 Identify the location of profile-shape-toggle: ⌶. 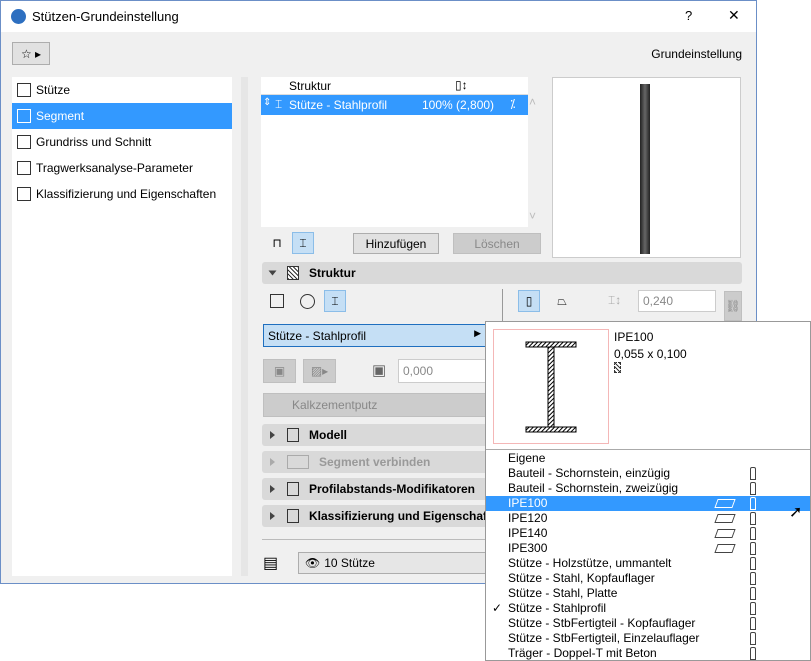
(335, 301).